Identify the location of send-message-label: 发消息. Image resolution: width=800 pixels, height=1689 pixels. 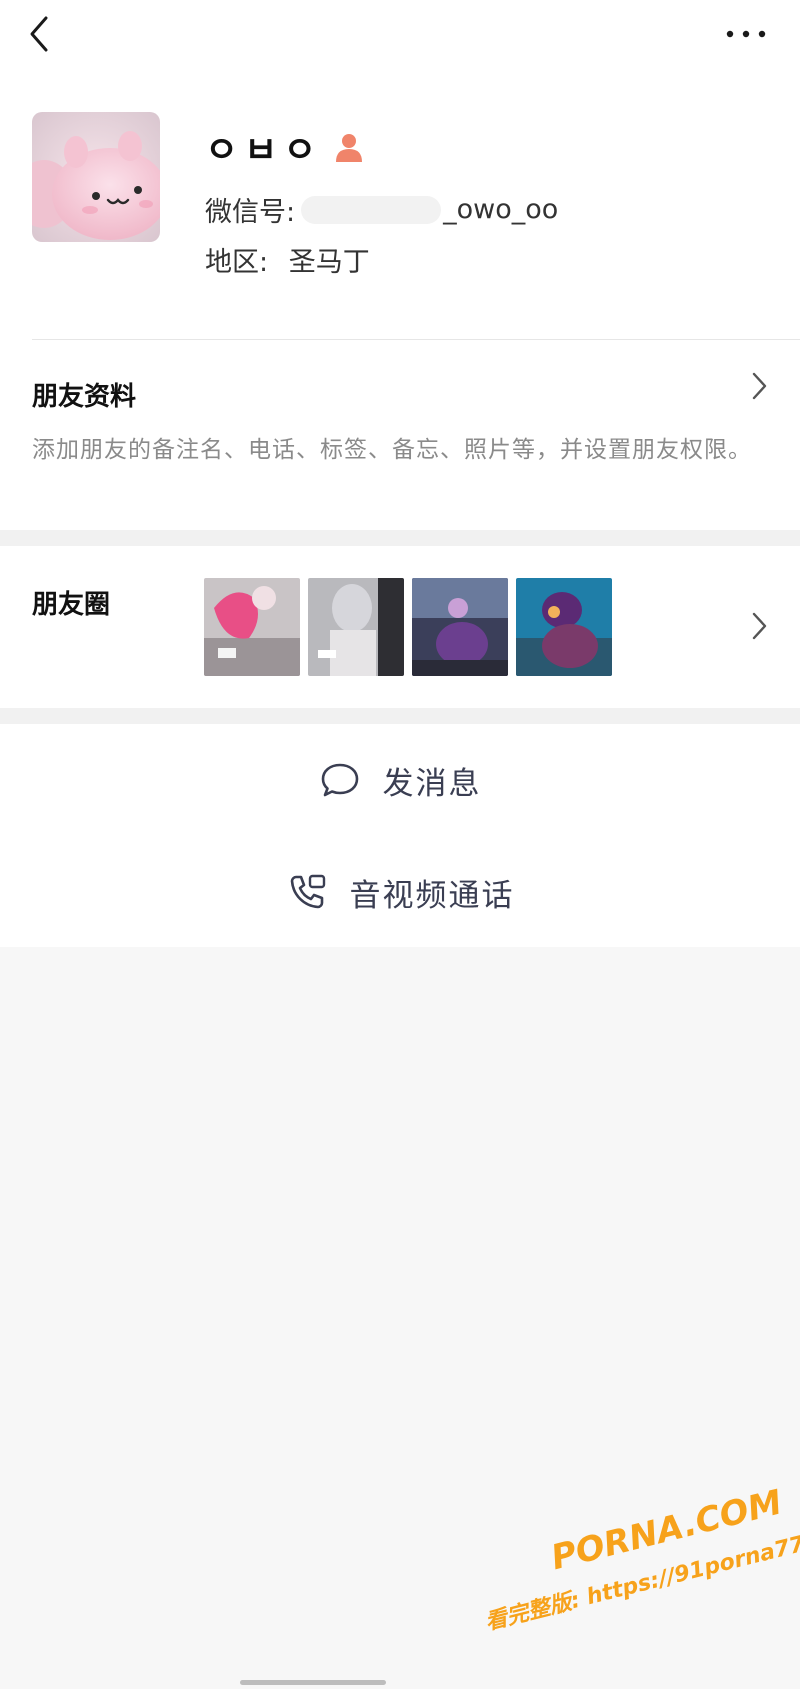
(432, 783).